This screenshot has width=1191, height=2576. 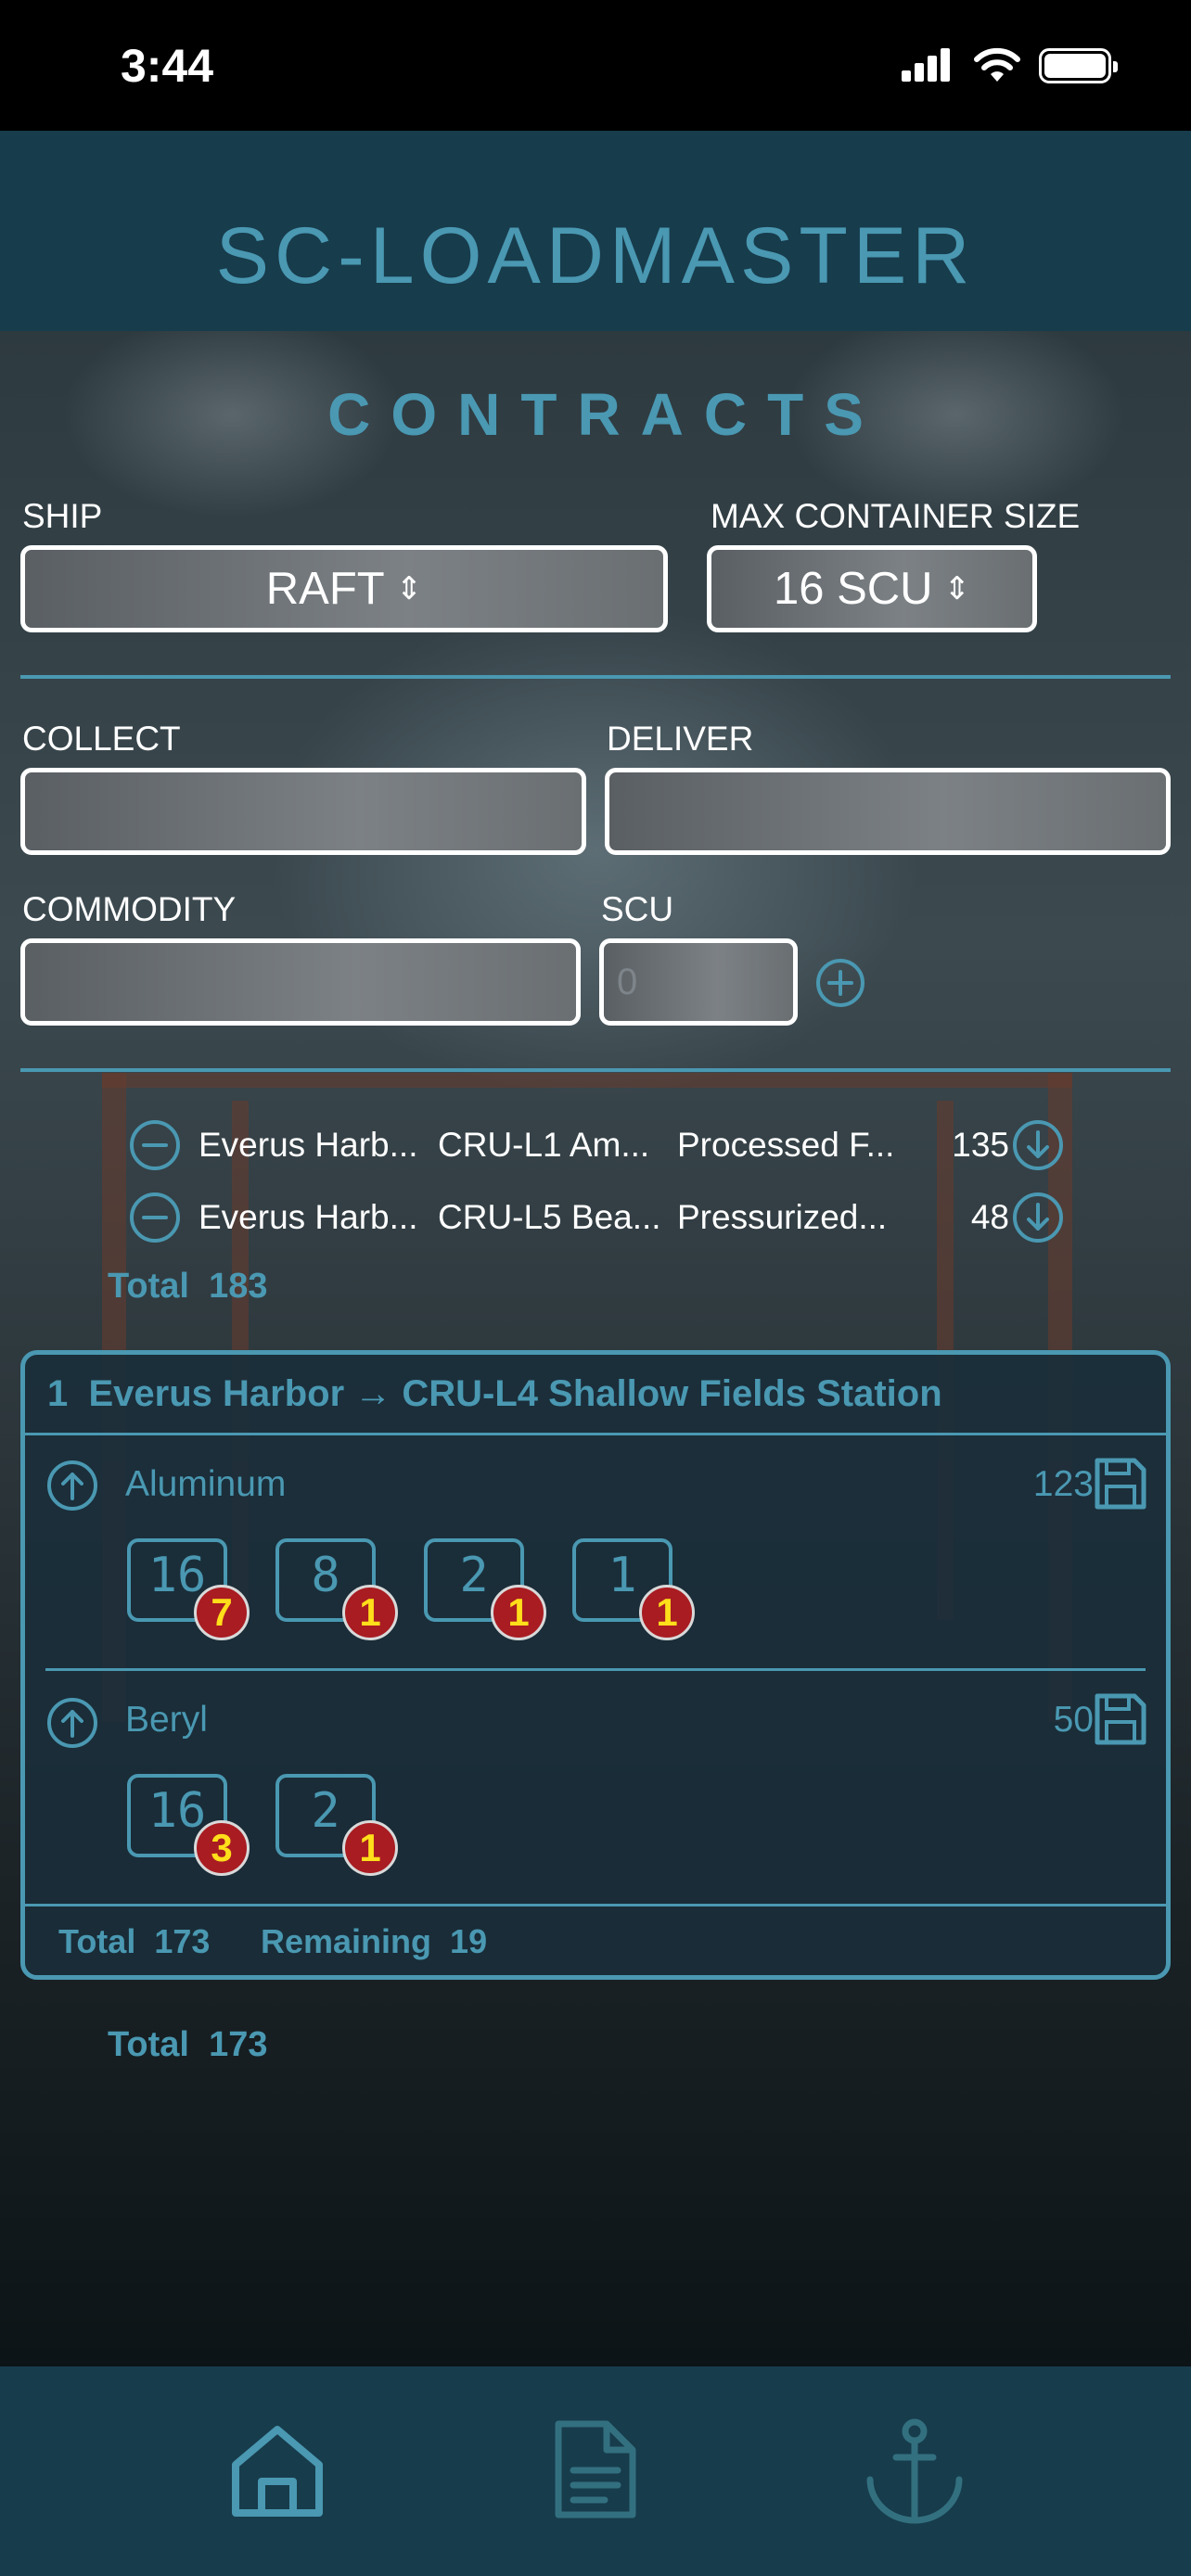 What do you see at coordinates (129, 909) in the screenshot?
I see `commodity-label: COMMODITY` at bounding box center [129, 909].